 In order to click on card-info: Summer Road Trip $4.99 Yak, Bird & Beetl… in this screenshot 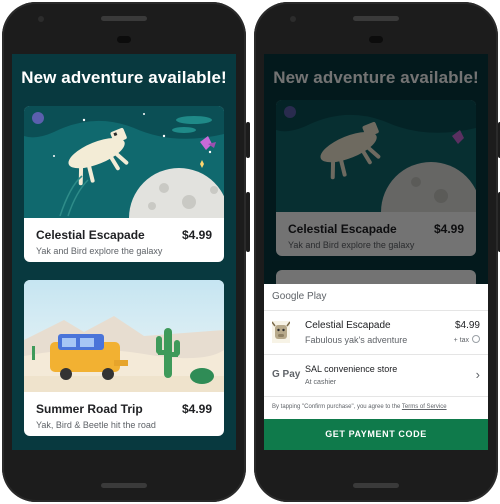, I will do `click(124, 414)`.